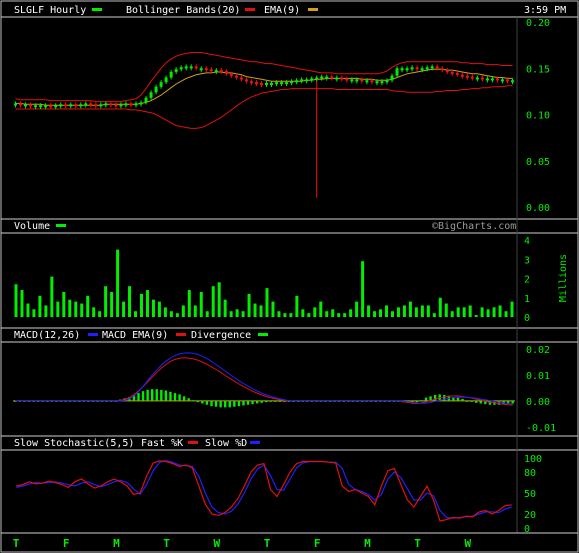  What do you see at coordinates (527, 260) in the screenshot?
I see `volume-y-tick: 3` at bounding box center [527, 260].